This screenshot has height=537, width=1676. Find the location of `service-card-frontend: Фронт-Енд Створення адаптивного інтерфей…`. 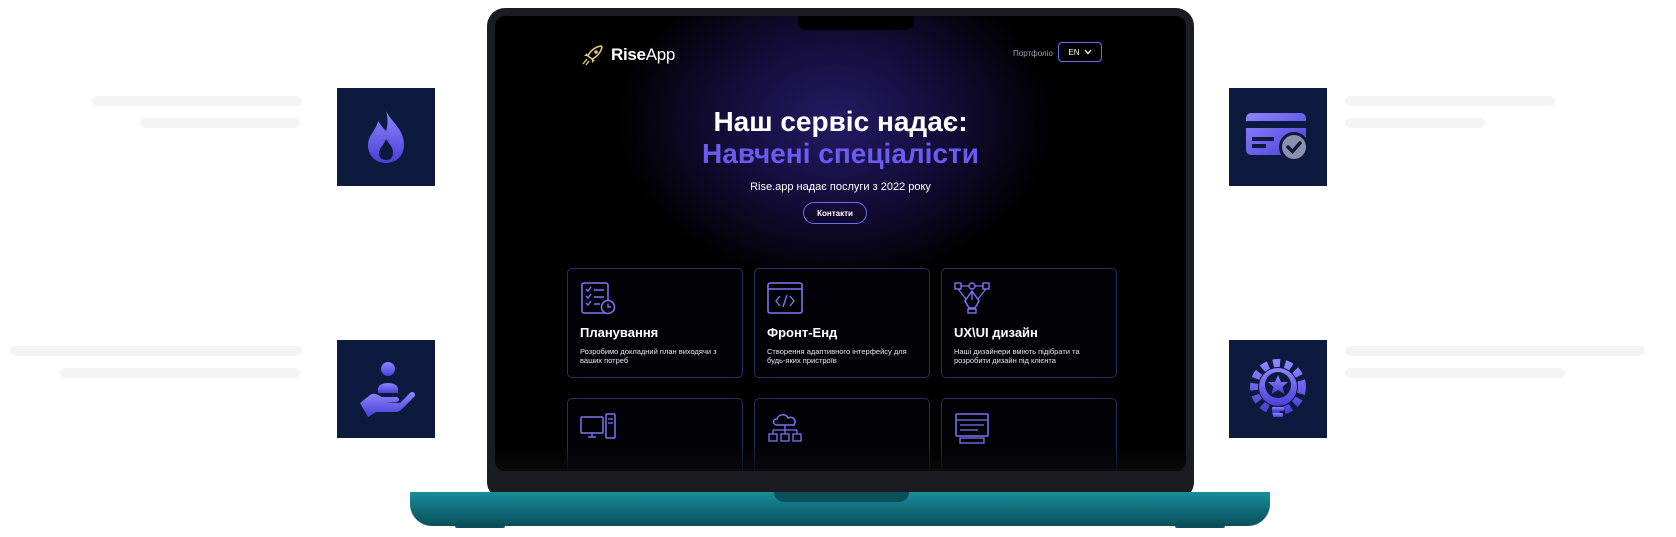

service-card-frontend: Фронт-Енд Створення адаптивного інтерфей… is located at coordinates (842, 323).